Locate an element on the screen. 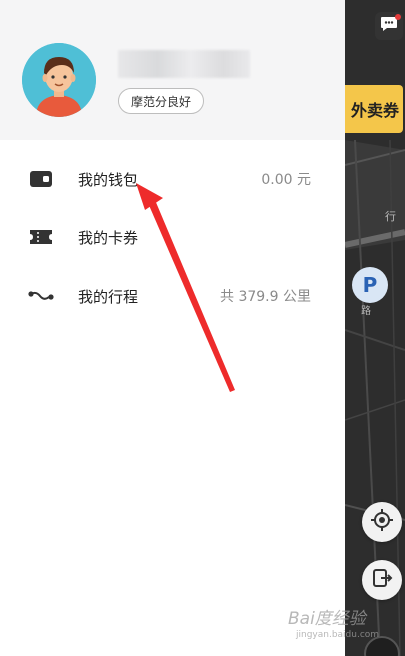 The width and height of the screenshot is (405, 656). notification-dot is located at coordinates (398, 17).